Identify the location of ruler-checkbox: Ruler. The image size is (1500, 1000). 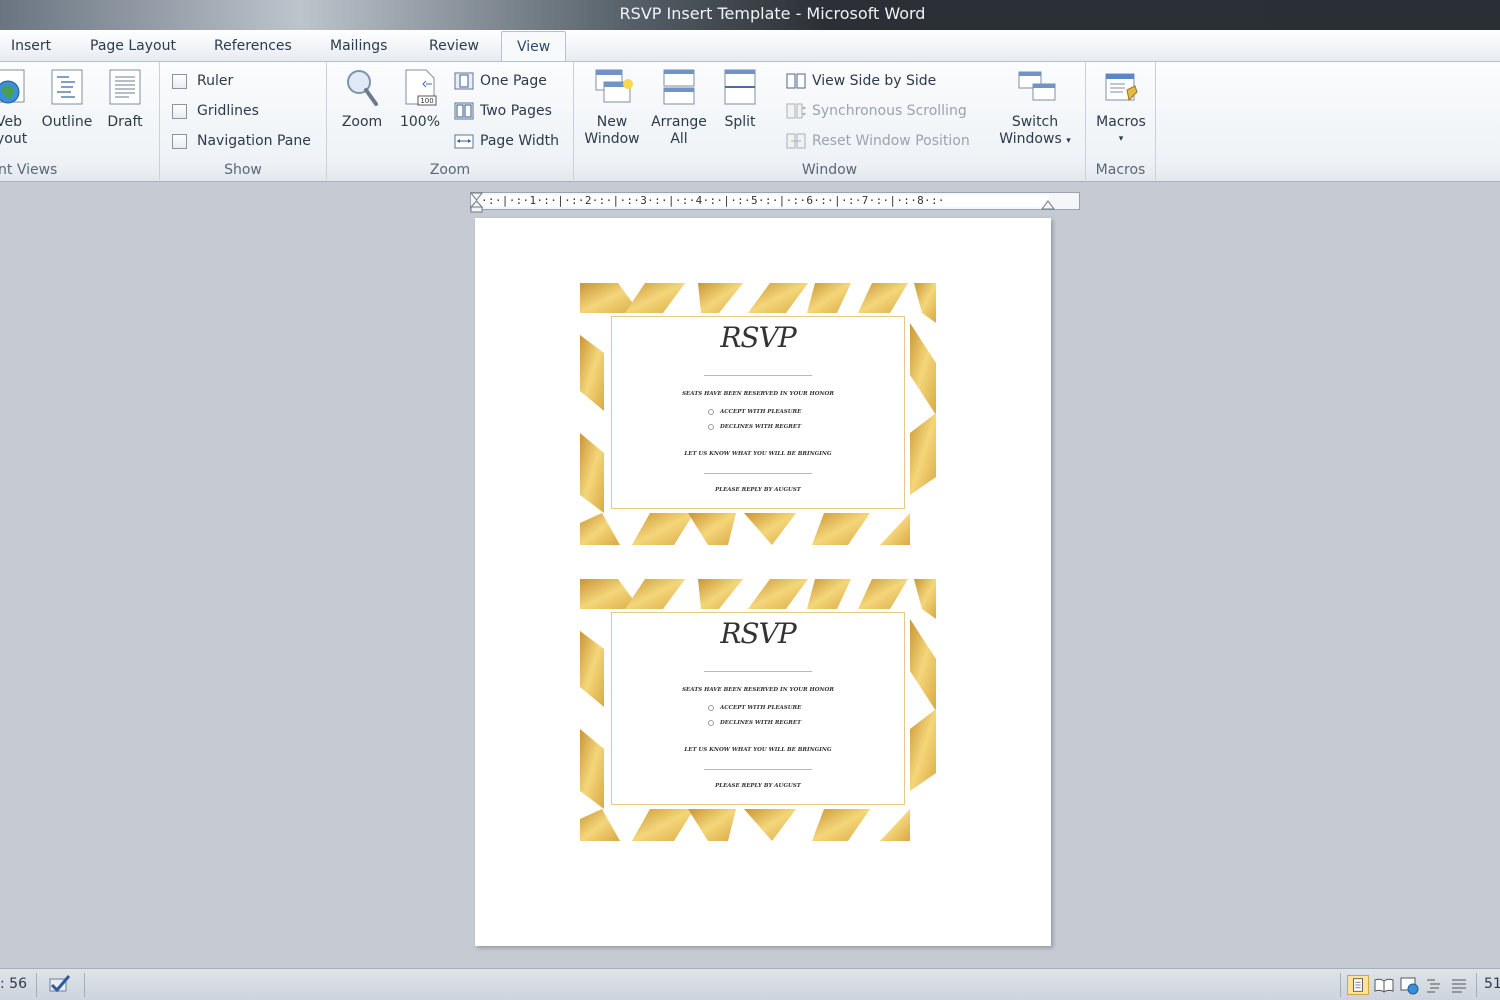
(202, 81).